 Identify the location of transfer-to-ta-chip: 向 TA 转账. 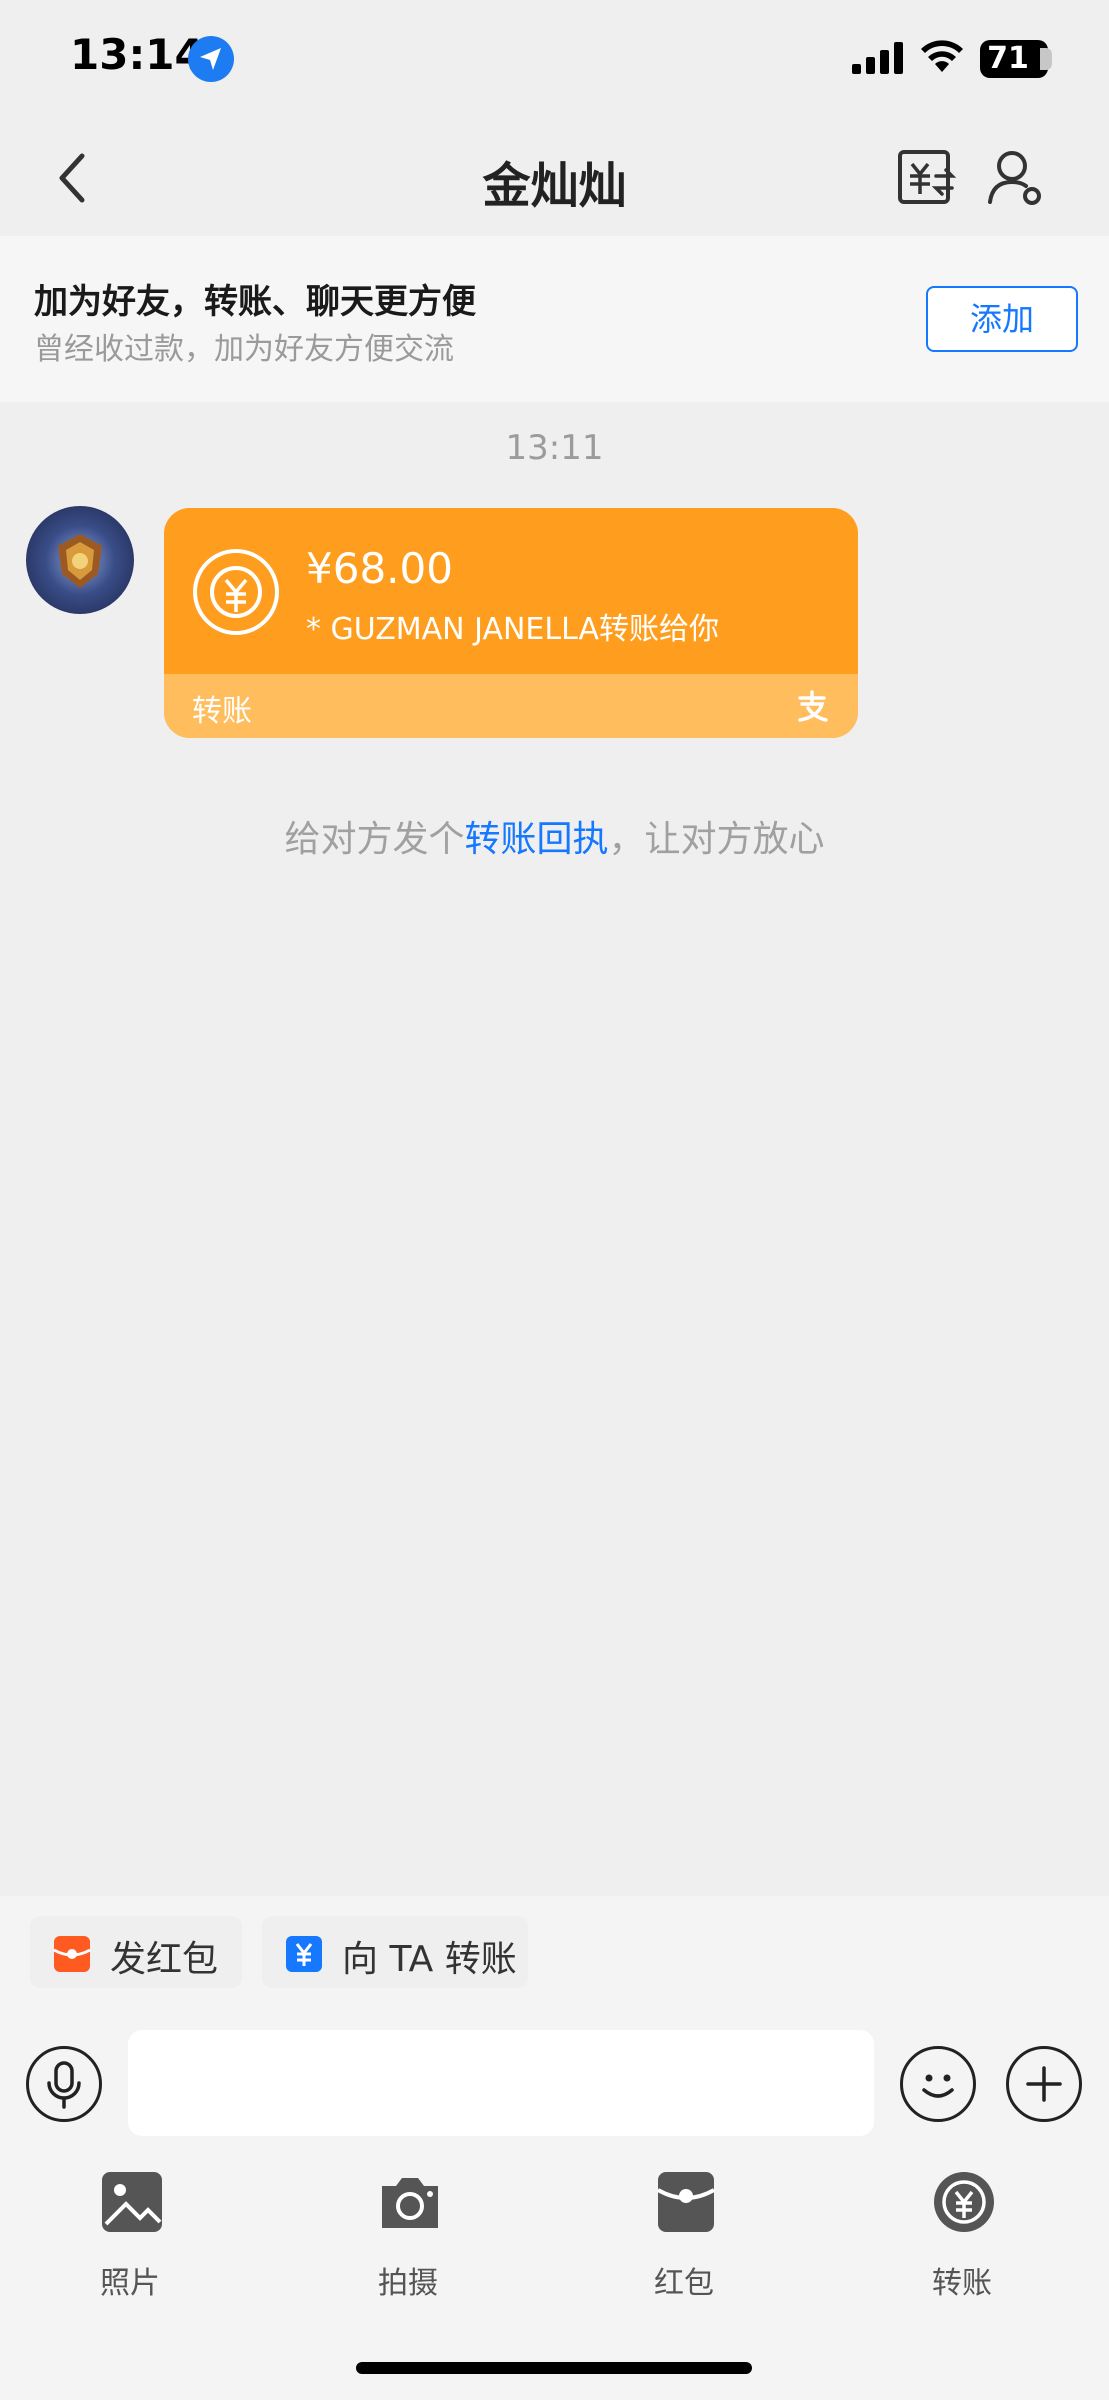
(395, 1952).